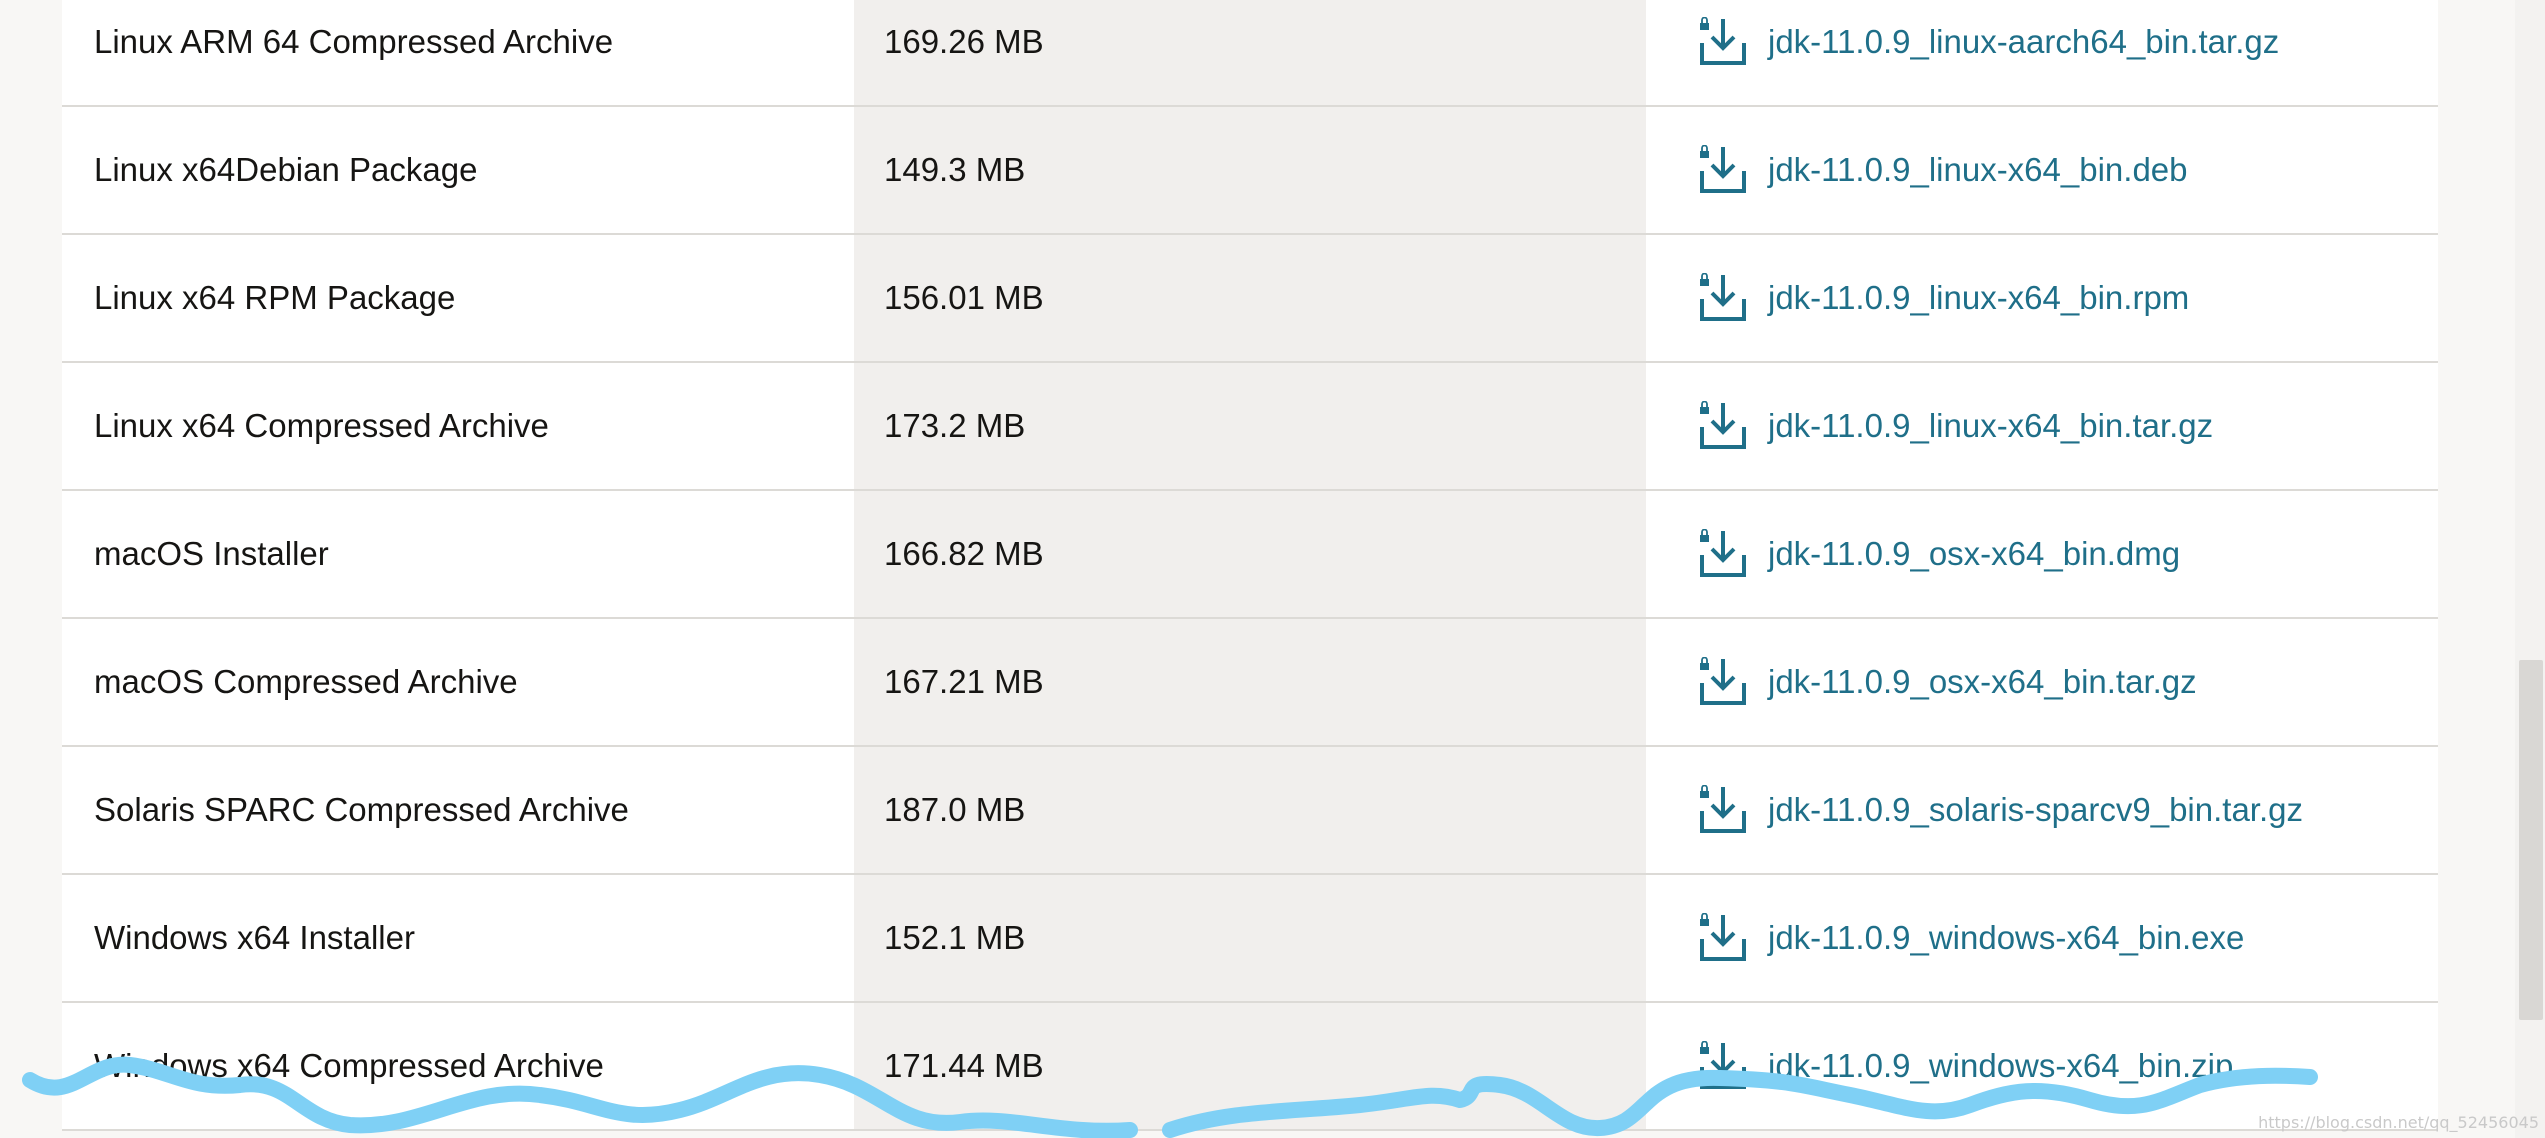 The image size is (2545, 1138). I want to click on size-cell: 173.2 MB, so click(1250, 426).